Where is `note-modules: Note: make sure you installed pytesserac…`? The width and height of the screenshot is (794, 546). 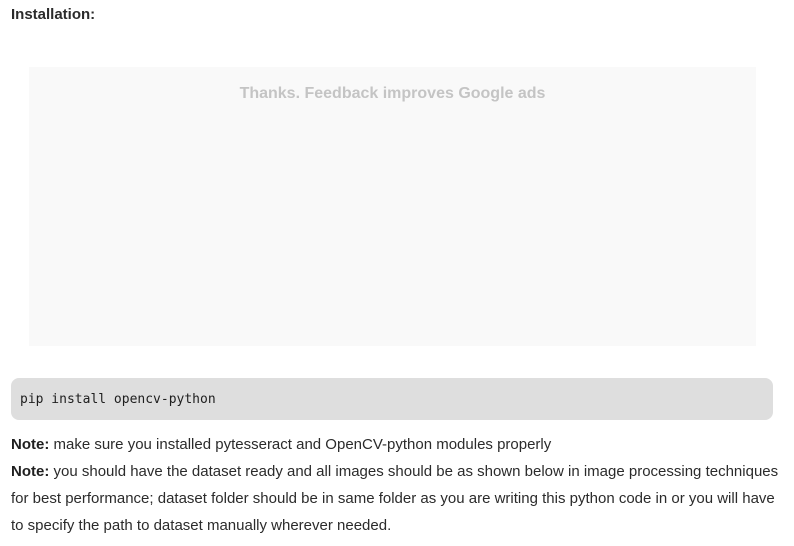
note-modules: Note: make sure you installed pytesserac… is located at coordinates (396, 444).